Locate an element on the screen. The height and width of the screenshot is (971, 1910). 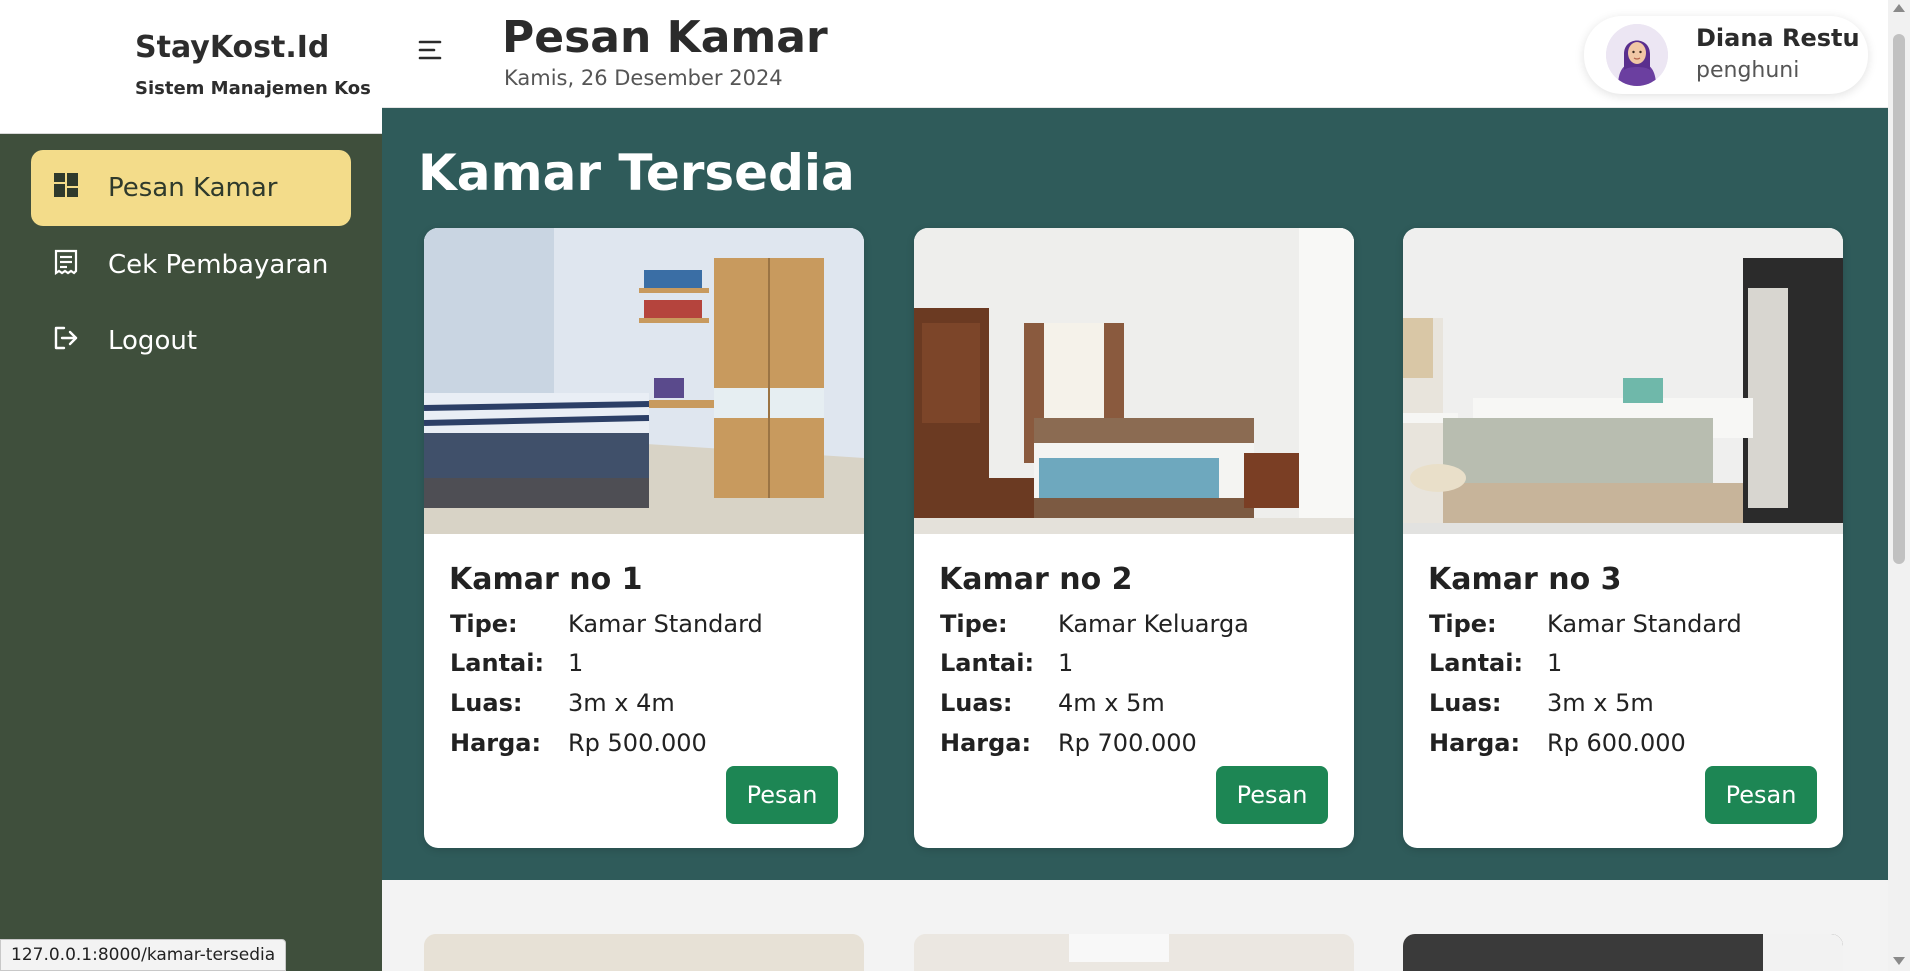
status-bar-url: 127.0.0.1:8000/kamar-tersedia is located at coordinates (143, 955).